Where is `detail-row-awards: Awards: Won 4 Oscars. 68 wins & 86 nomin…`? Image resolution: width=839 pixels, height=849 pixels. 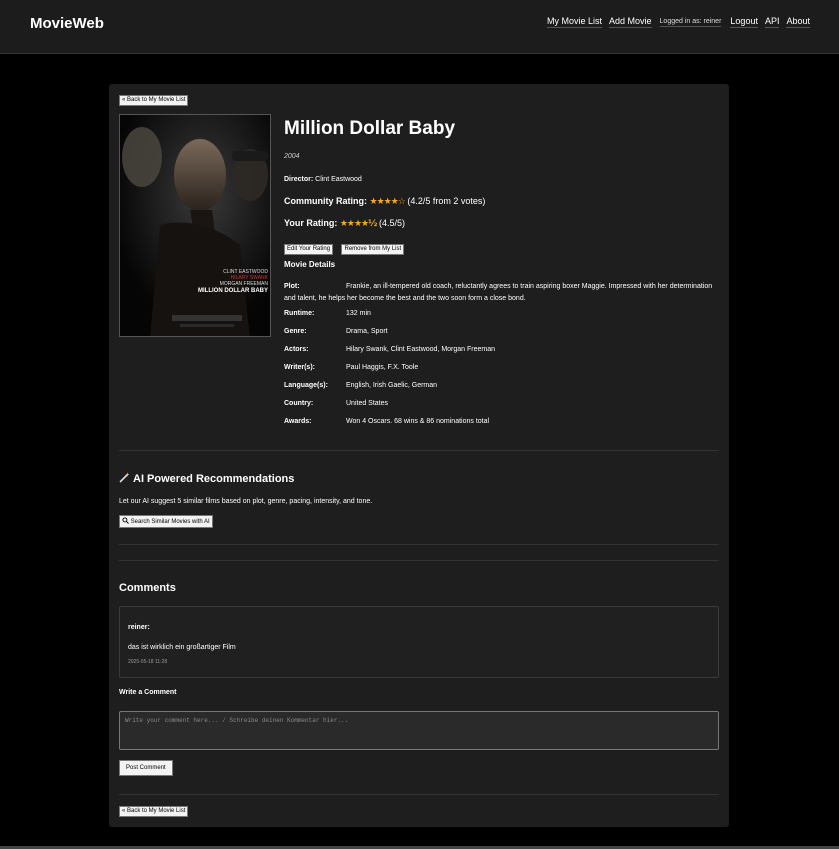 detail-row-awards: Awards: Won 4 Oscars. 68 wins & 86 nomin… is located at coordinates (501, 422).